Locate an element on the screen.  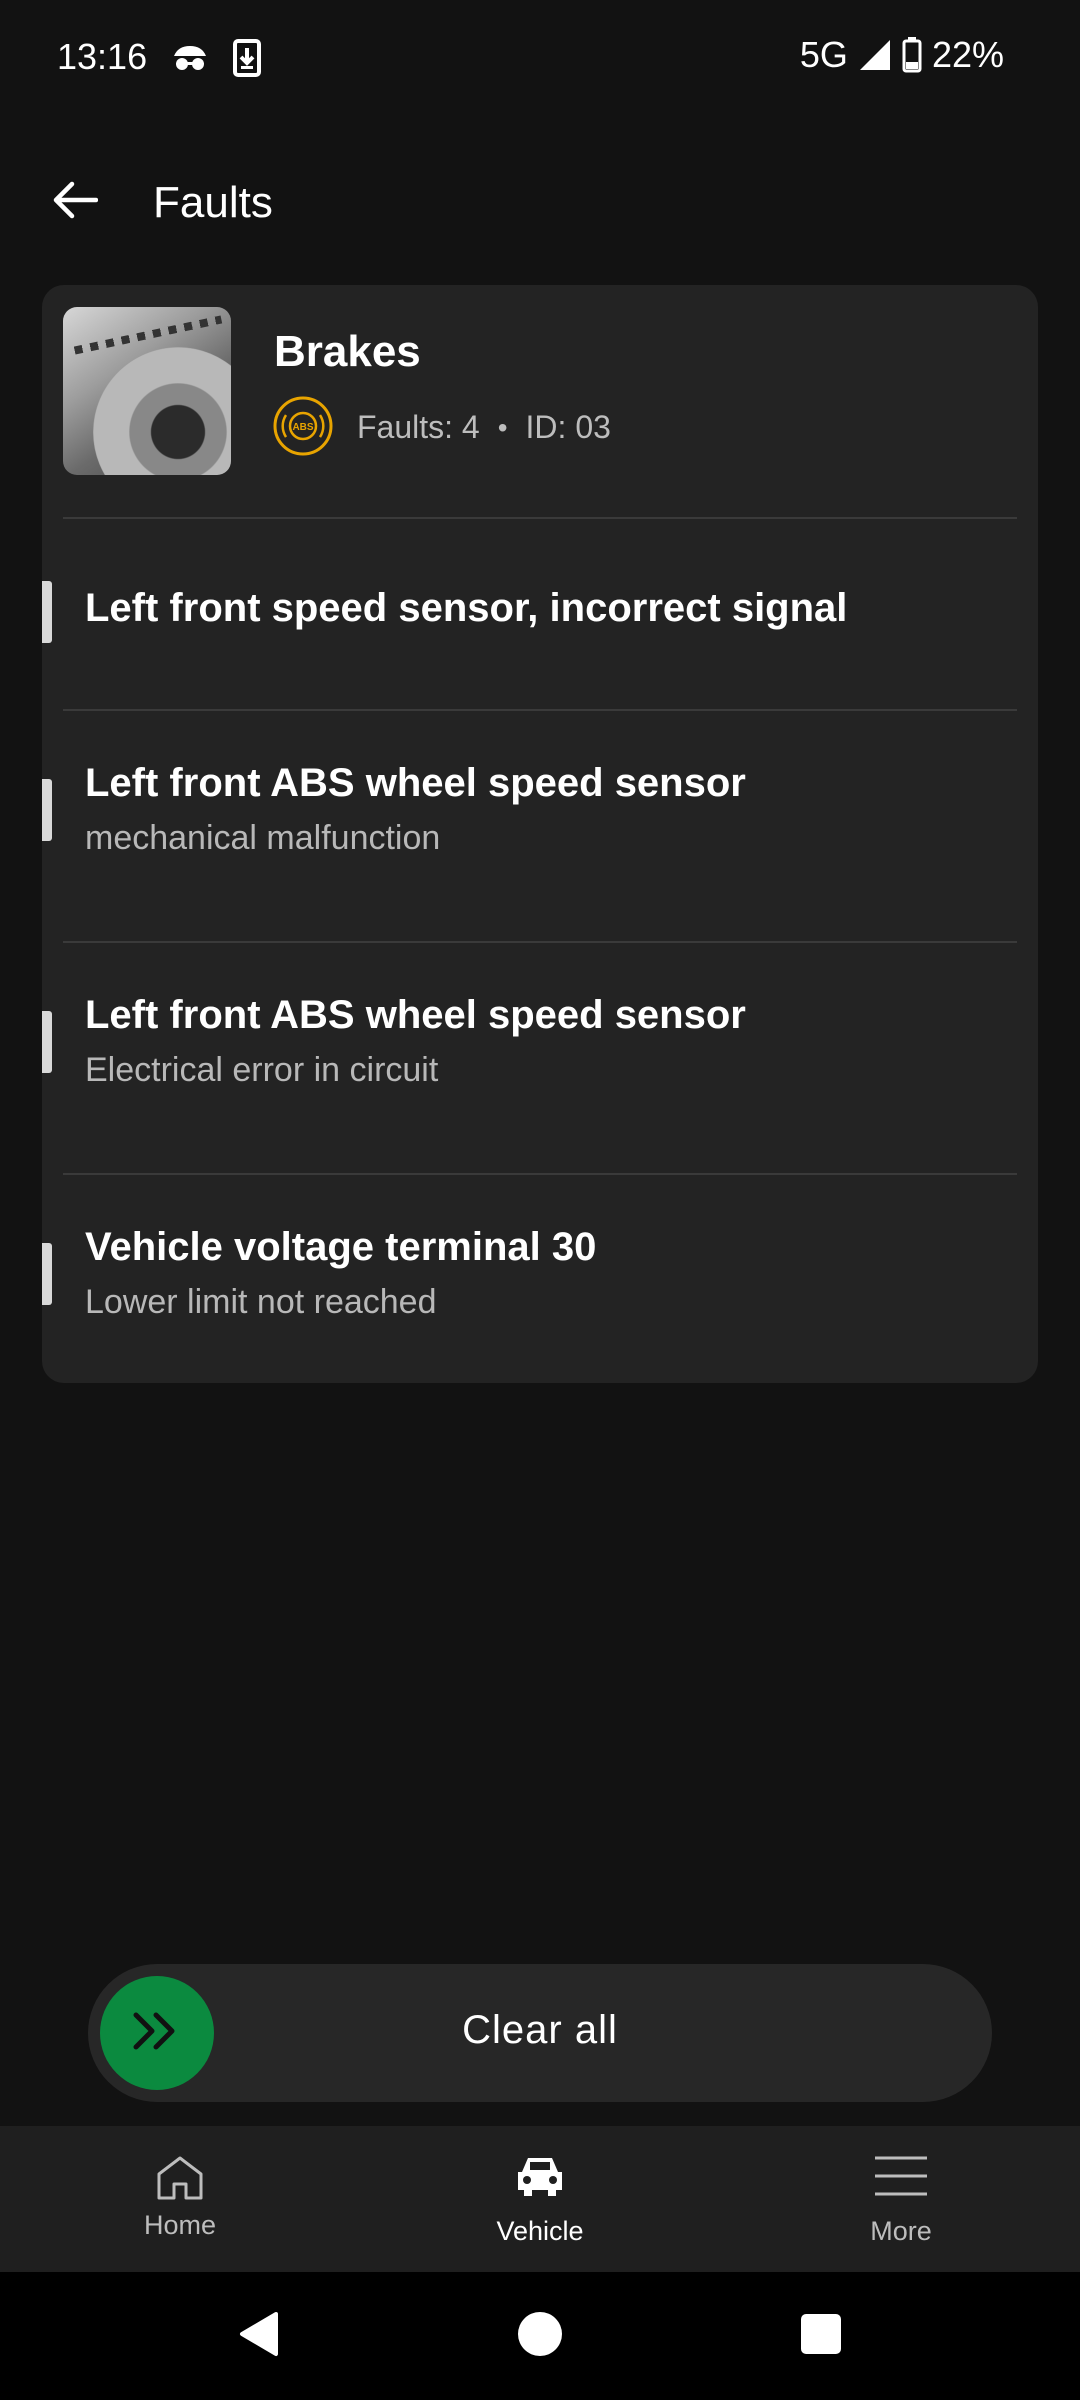
nav-more: More is located at coordinates (901, 2199).